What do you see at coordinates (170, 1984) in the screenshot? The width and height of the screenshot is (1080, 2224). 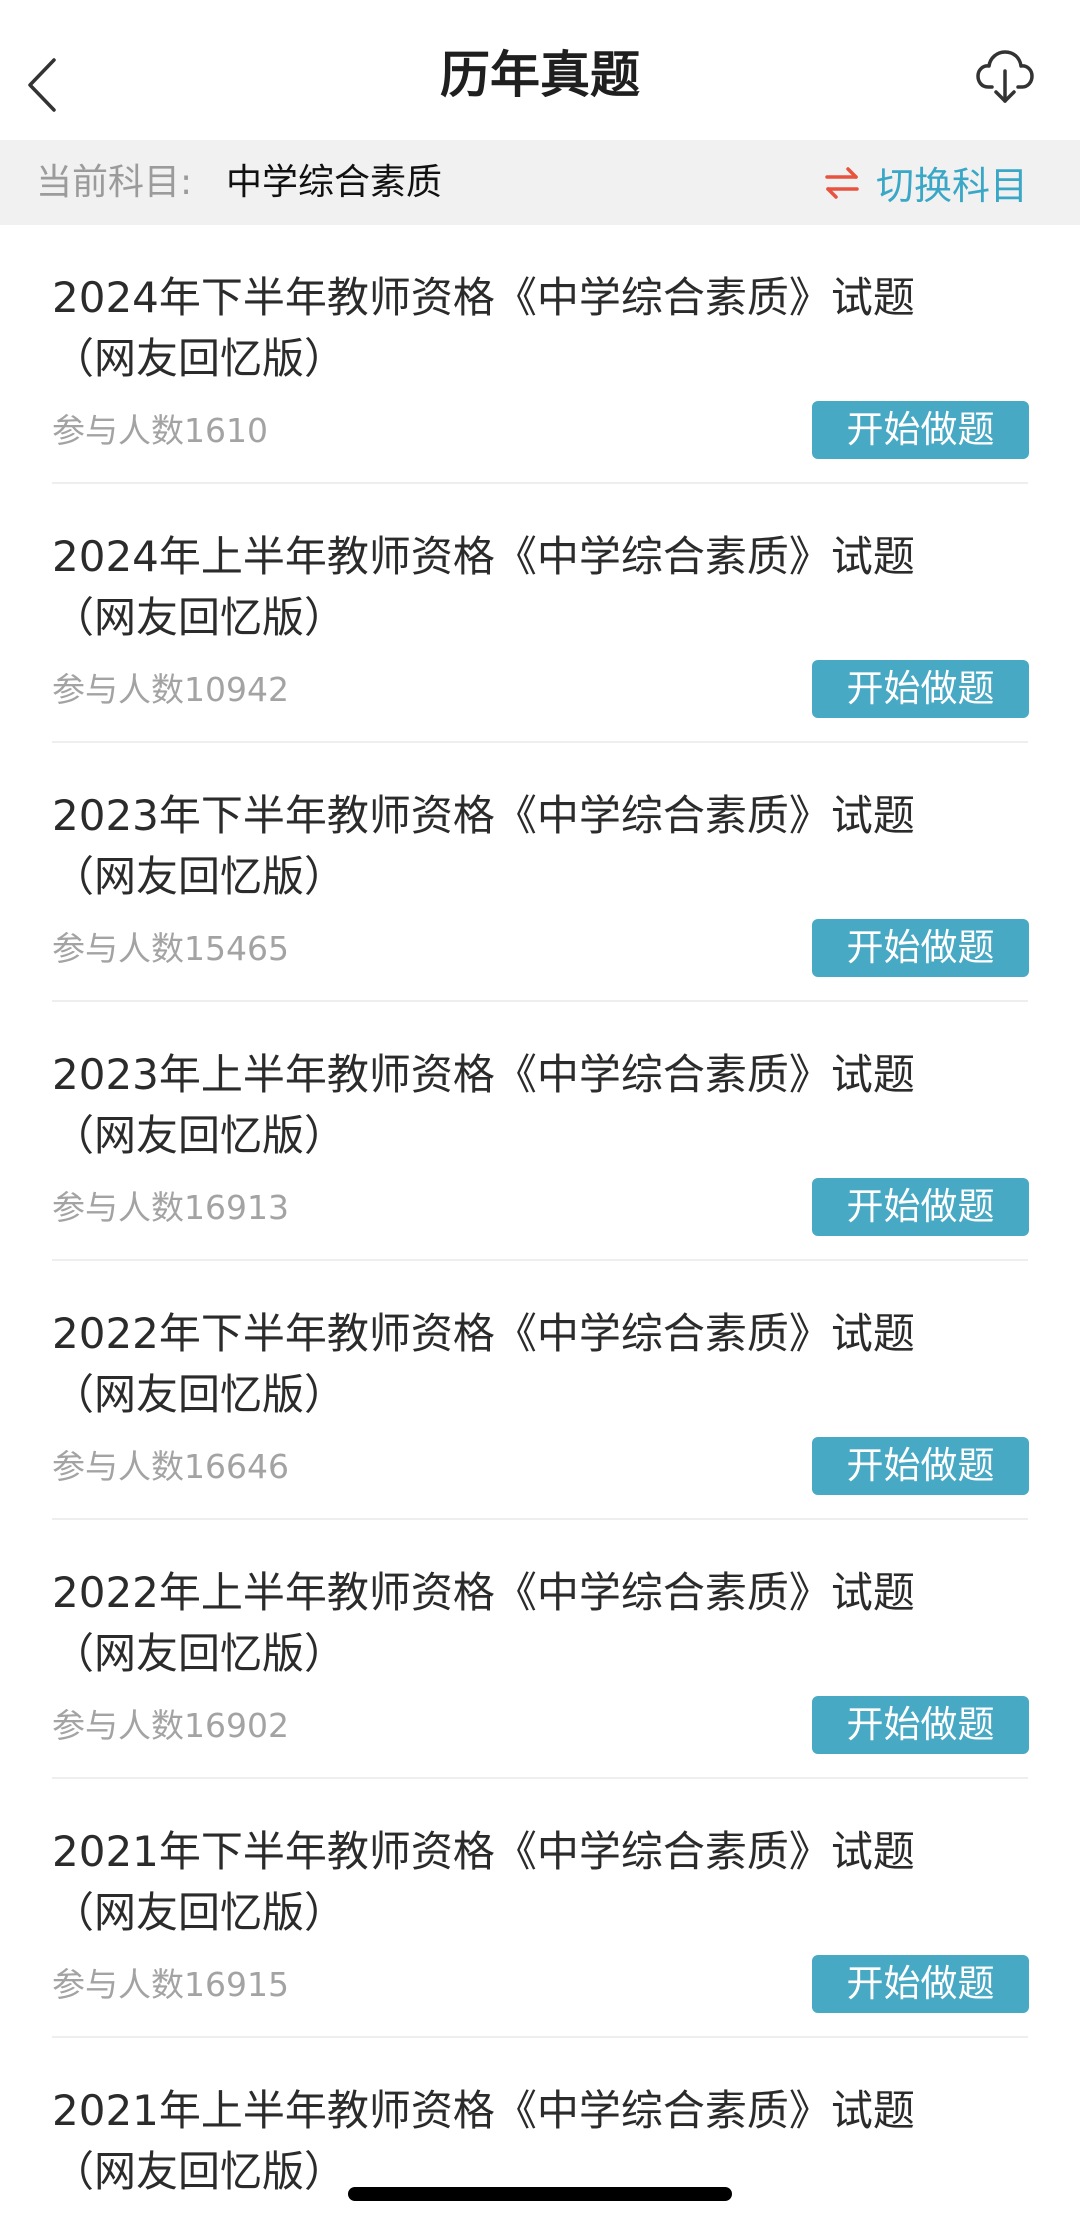 I see `participant-count: 参与人数16915` at bounding box center [170, 1984].